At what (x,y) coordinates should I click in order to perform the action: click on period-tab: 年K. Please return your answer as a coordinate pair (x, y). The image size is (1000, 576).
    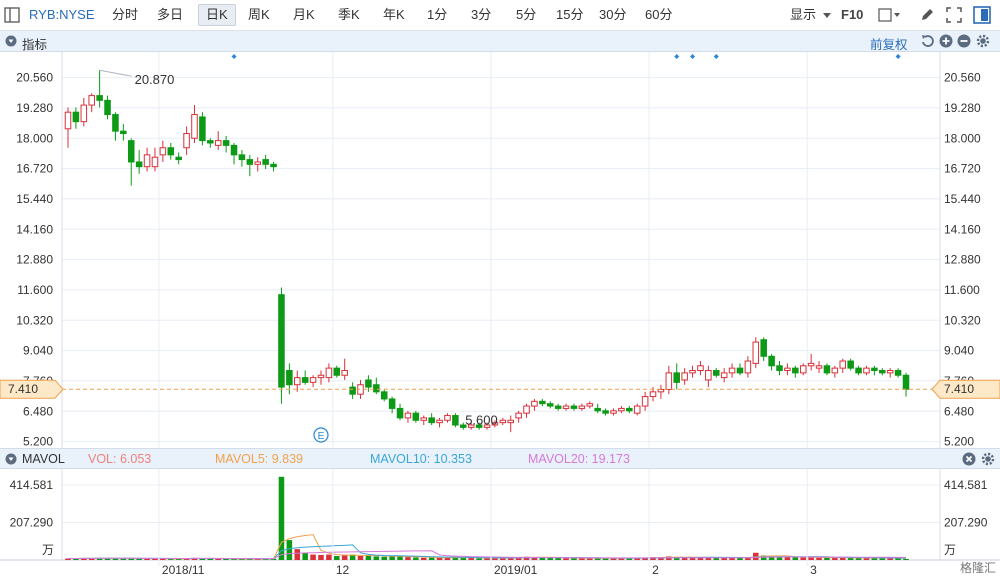
    Looking at the image, I should click on (394, 15).